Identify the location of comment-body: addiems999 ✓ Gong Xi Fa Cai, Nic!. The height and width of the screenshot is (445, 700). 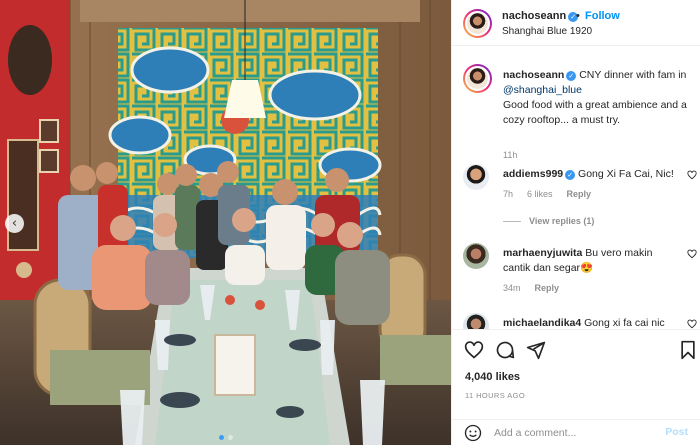
(590, 174).